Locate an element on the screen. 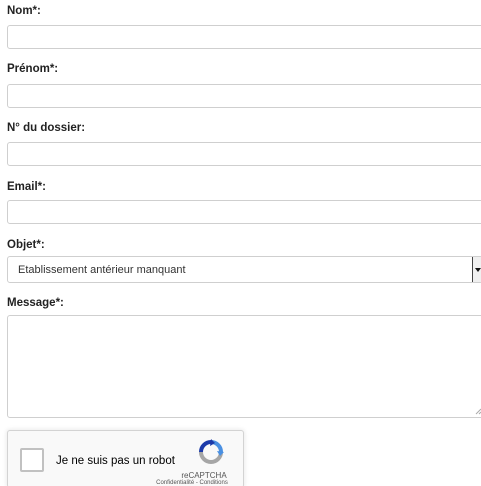 This screenshot has width=481, height=486. prenom-label: Prénom*: is located at coordinates (33, 69).